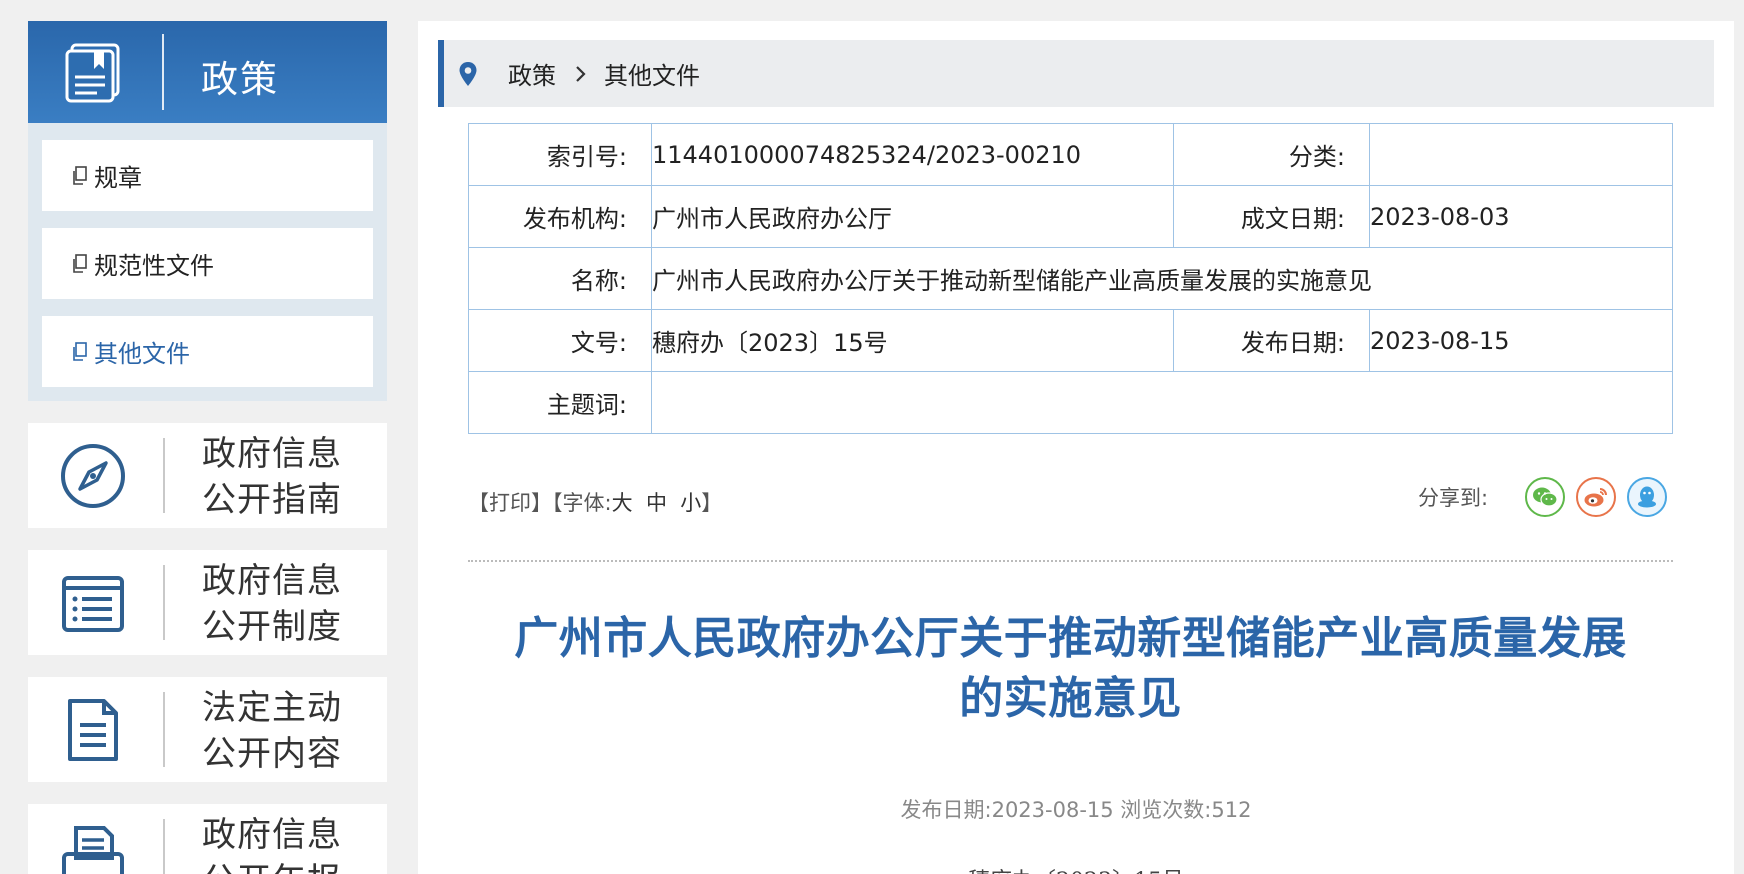 Image resolution: width=1744 pixels, height=874 pixels. I want to click on article-tools: 【打印】【字体:大 中 小】, so click(595, 502).